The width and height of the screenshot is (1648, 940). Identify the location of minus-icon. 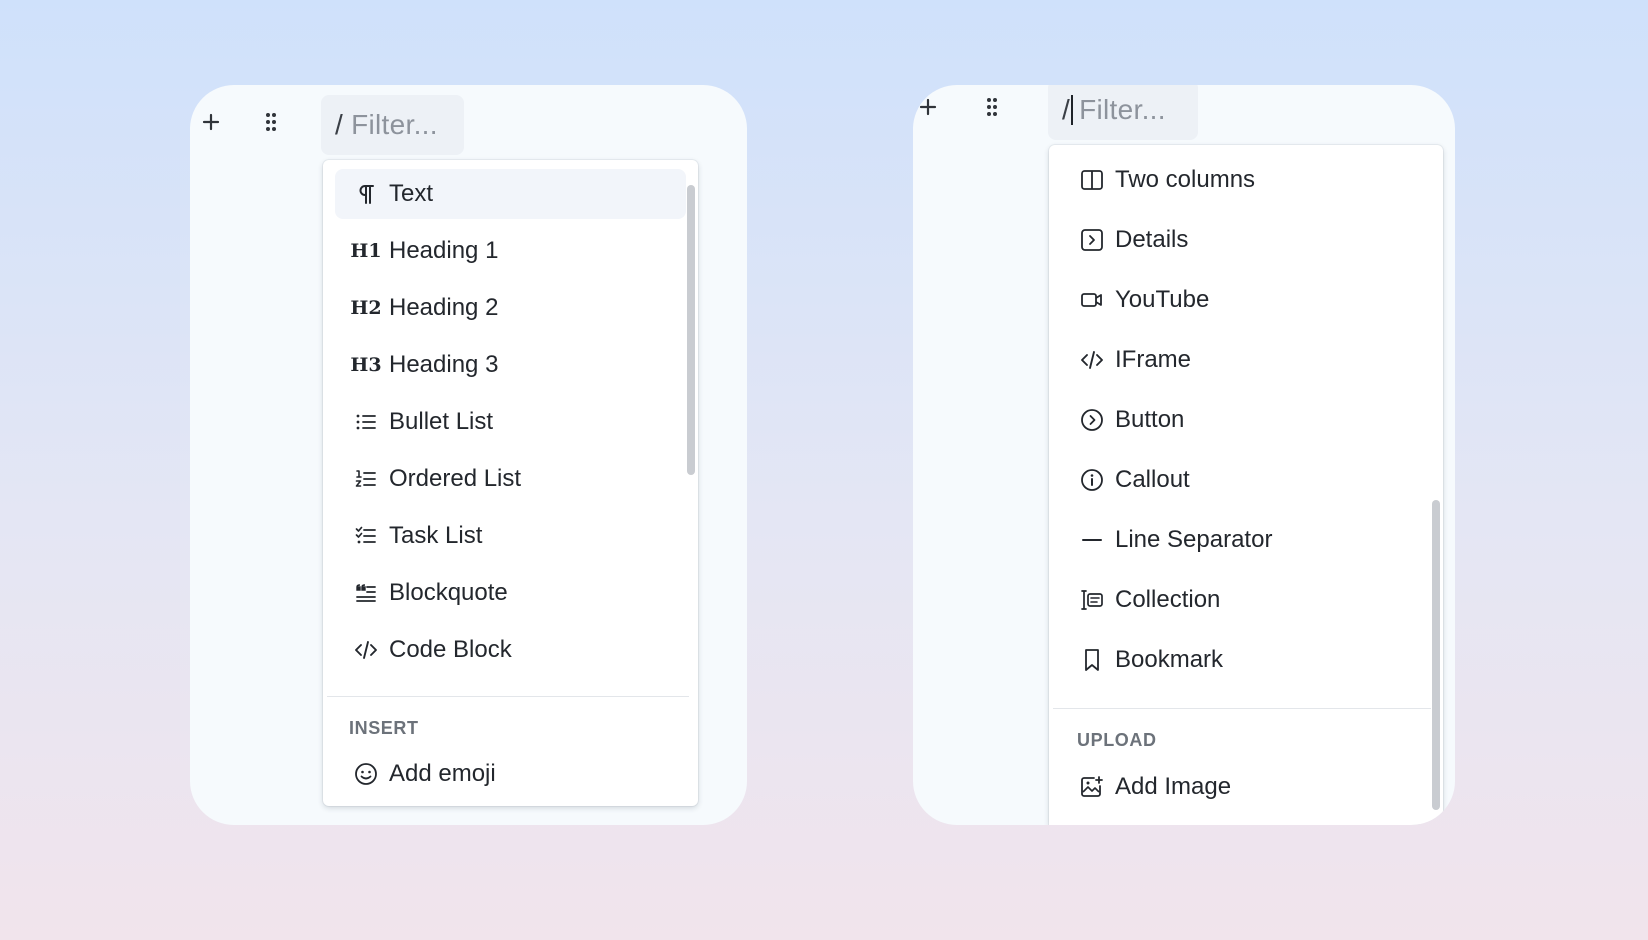
(1092, 540).